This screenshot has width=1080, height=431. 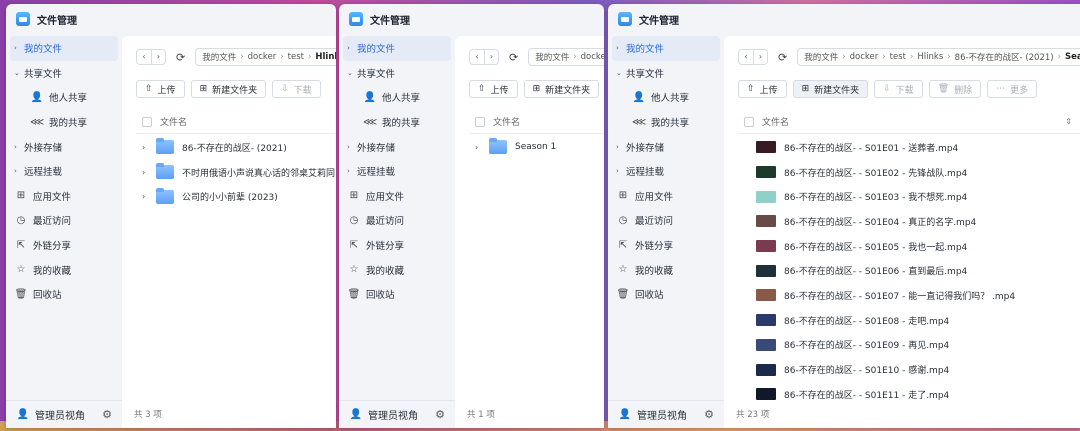 I want to click on breadcrumb-segment: 86-不存在的战区- (2021), so click(x=1004, y=57).